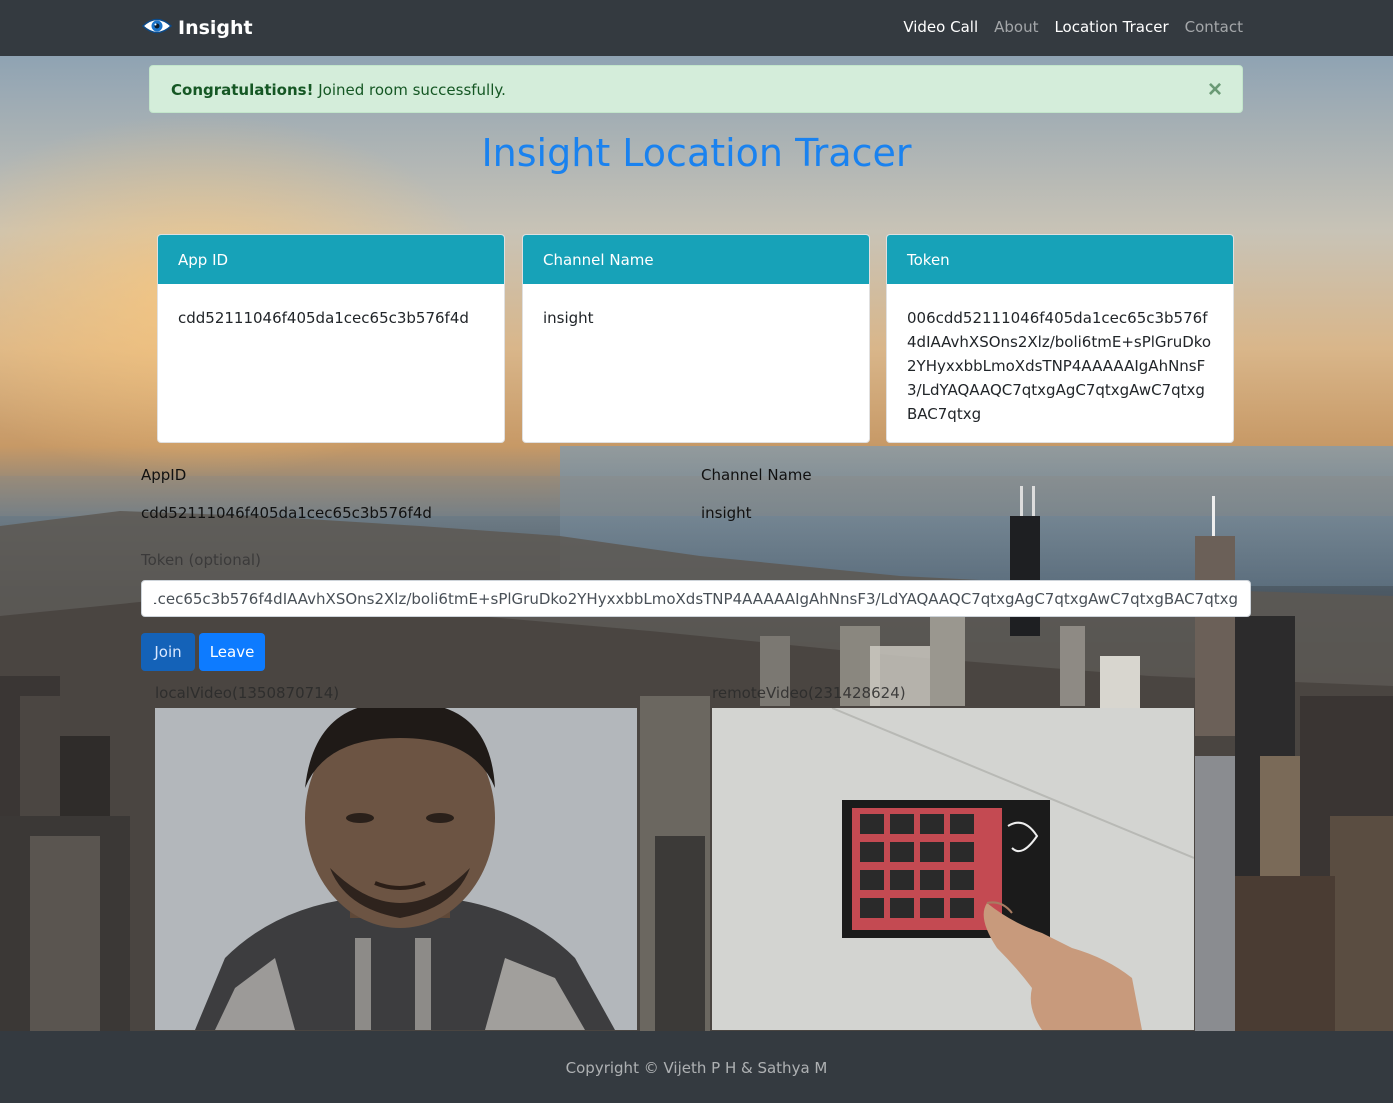 This screenshot has height=1103, width=1393. Describe the element at coordinates (809, 693) in the screenshot. I see `remote-video-caption: remoteVideo(231428624)` at that location.